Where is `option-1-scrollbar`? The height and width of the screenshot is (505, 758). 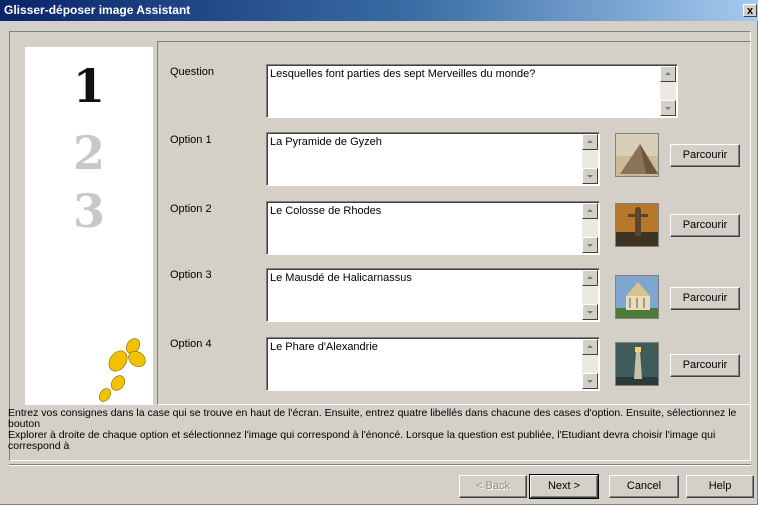 option-1-scrollbar is located at coordinates (590, 159).